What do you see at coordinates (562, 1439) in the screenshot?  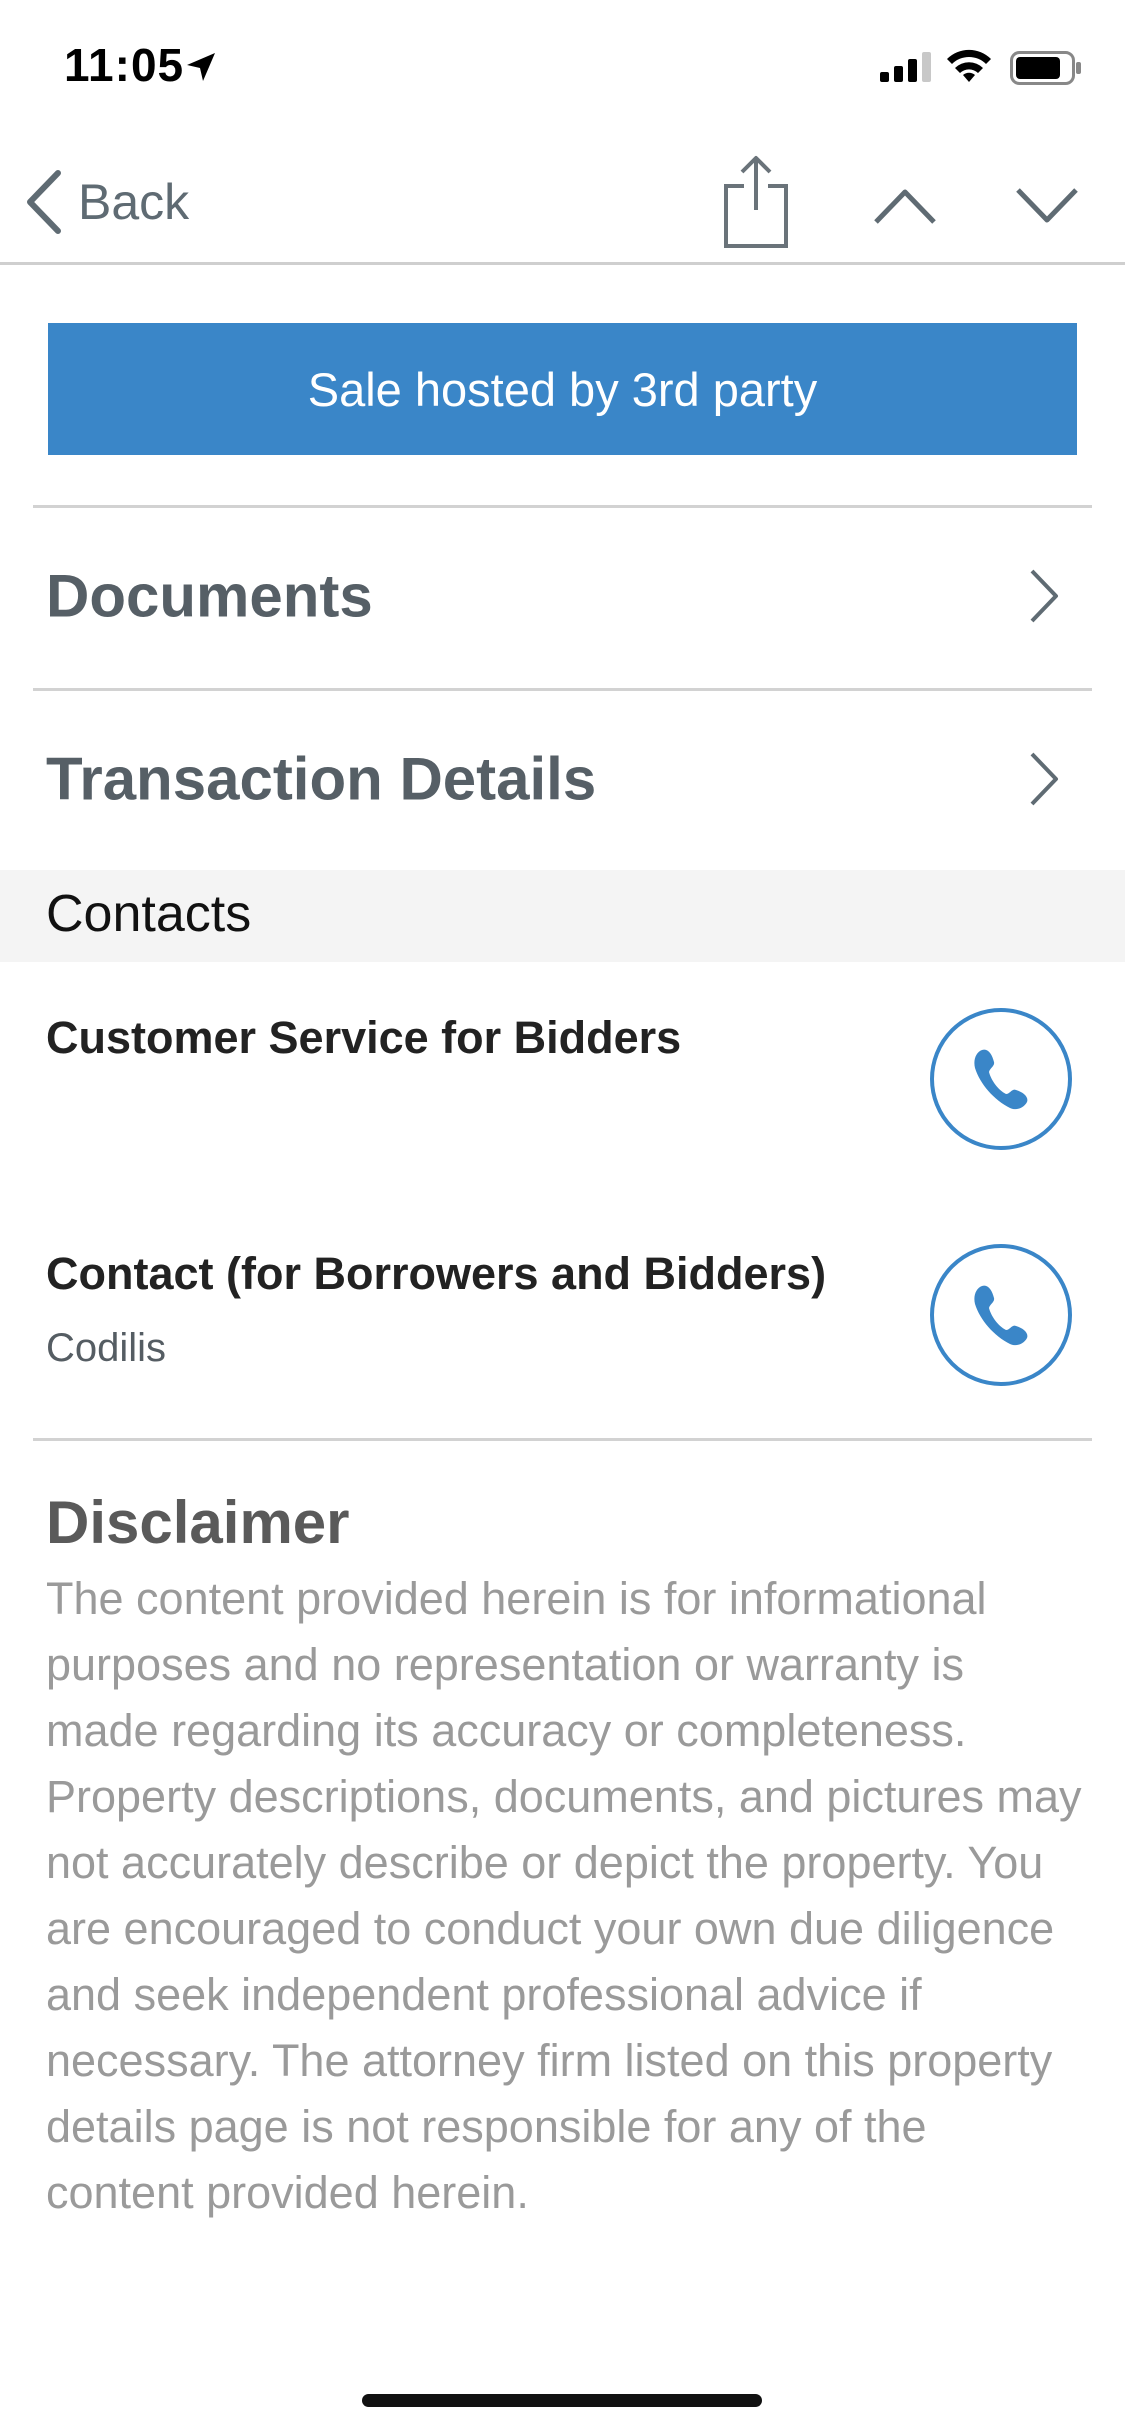 I see `divider` at bounding box center [562, 1439].